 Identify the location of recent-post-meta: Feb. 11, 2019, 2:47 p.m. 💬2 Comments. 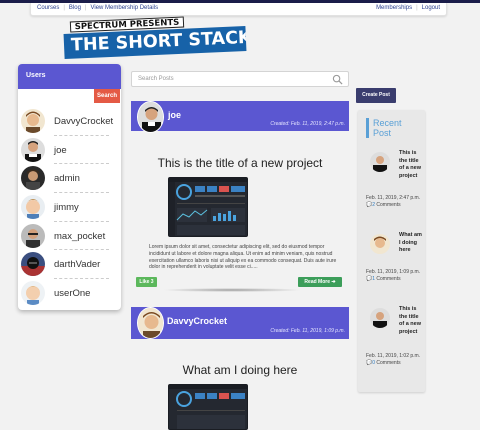
(395, 202).